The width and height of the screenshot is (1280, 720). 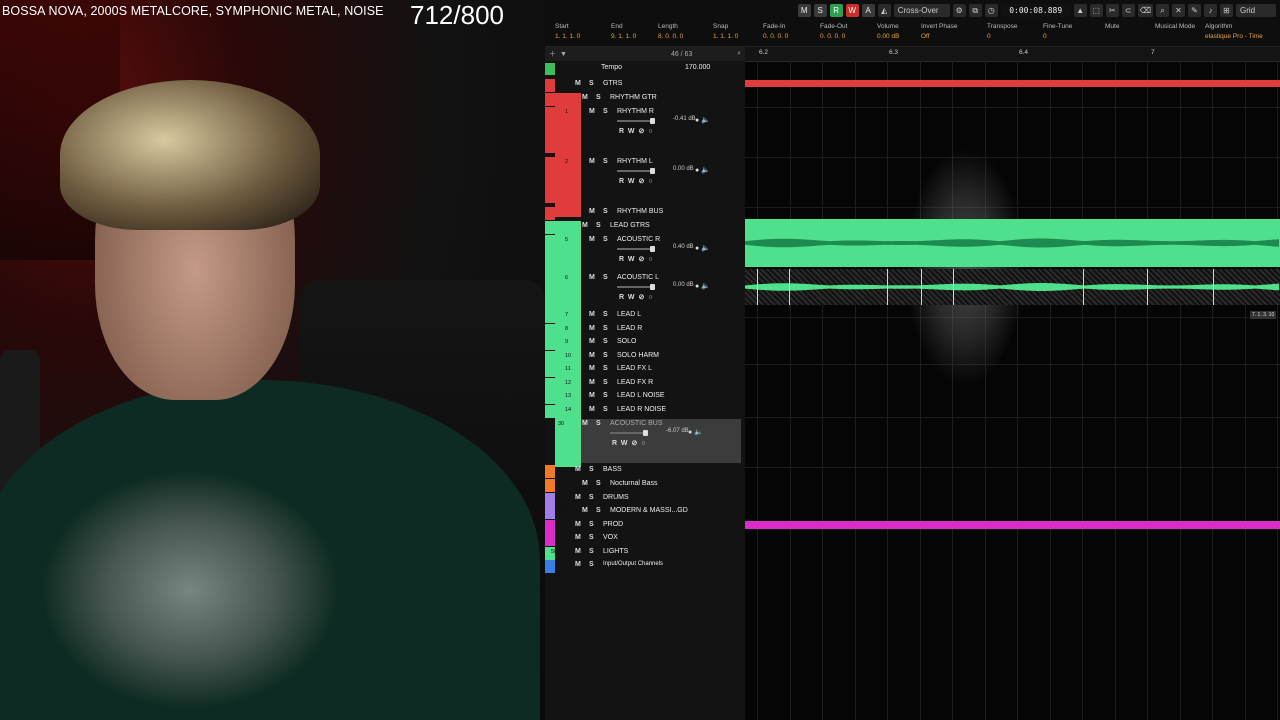 What do you see at coordinates (1178, 10) in the screenshot?
I see `mute-tool-icon: ✕` at bounding box center [1178, 10].